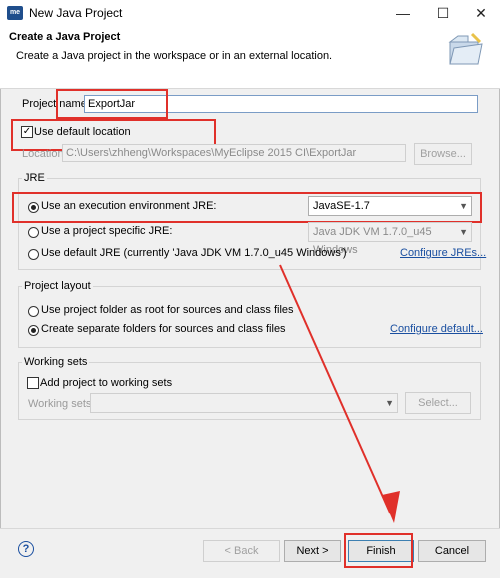  What do you see at coordinates (249, 317) in the screenshot?
I see `project-layout-group` at bounding box center [249, 317].